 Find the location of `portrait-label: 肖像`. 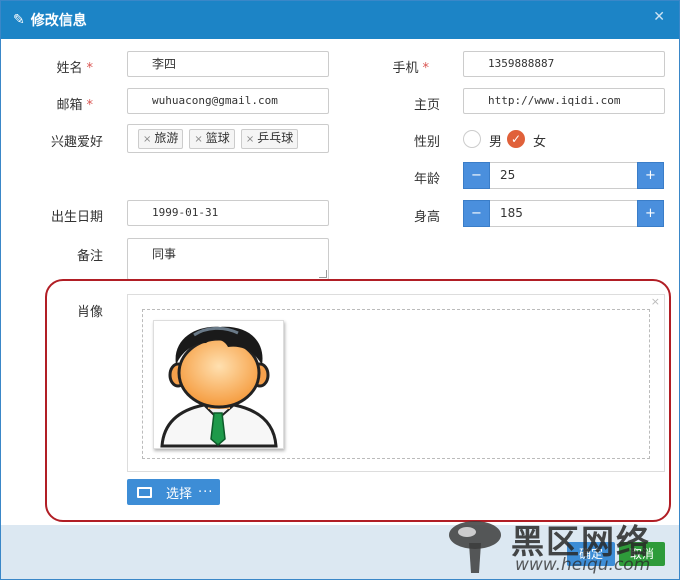

portrait-label: 肖像 is located at coordinates (89, 312).